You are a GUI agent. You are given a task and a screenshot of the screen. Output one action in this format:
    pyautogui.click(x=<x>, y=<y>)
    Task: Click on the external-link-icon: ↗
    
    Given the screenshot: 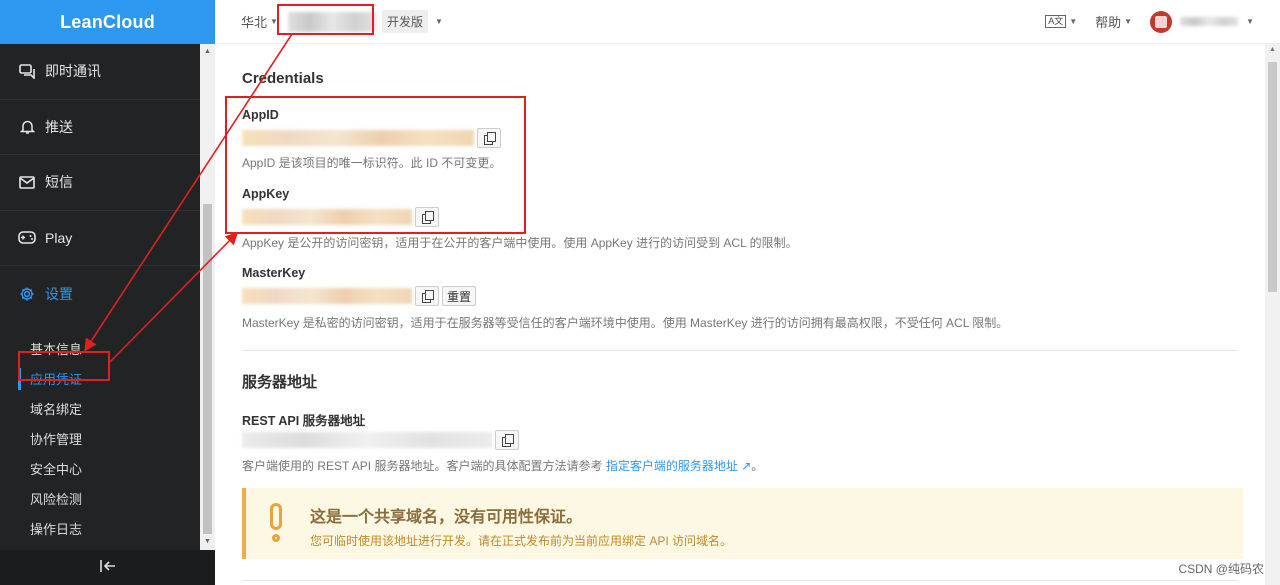 What is the action you would take?
    pyautogui.click(x=746, y=466)
    